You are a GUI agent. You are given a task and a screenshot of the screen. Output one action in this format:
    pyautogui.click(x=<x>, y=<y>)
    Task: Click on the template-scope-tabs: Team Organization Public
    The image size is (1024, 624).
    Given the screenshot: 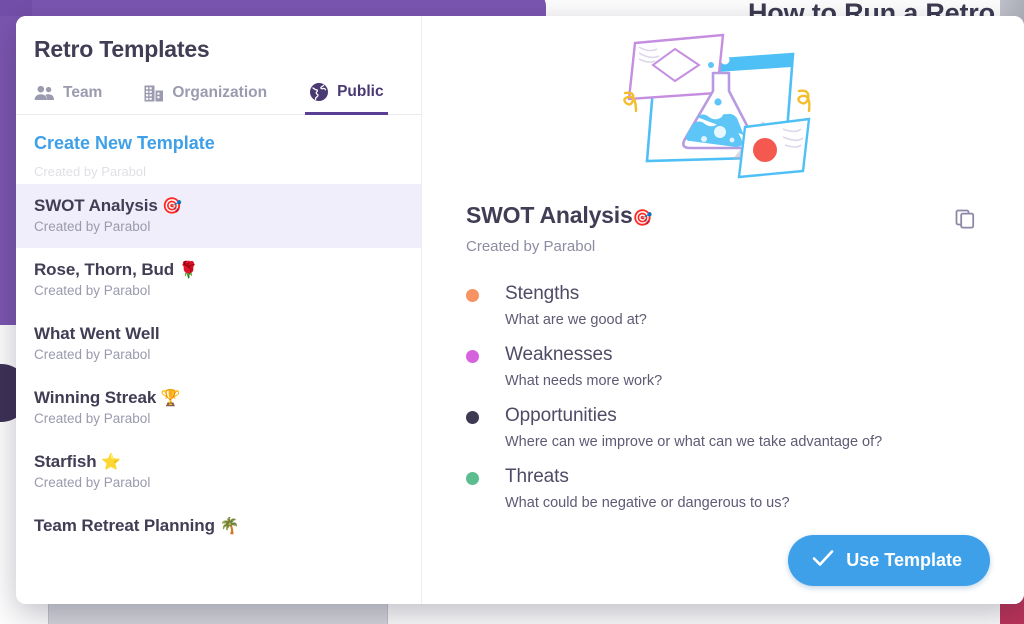 What is the action you would take?
    pyautogui.click(x=218, y=95)
    